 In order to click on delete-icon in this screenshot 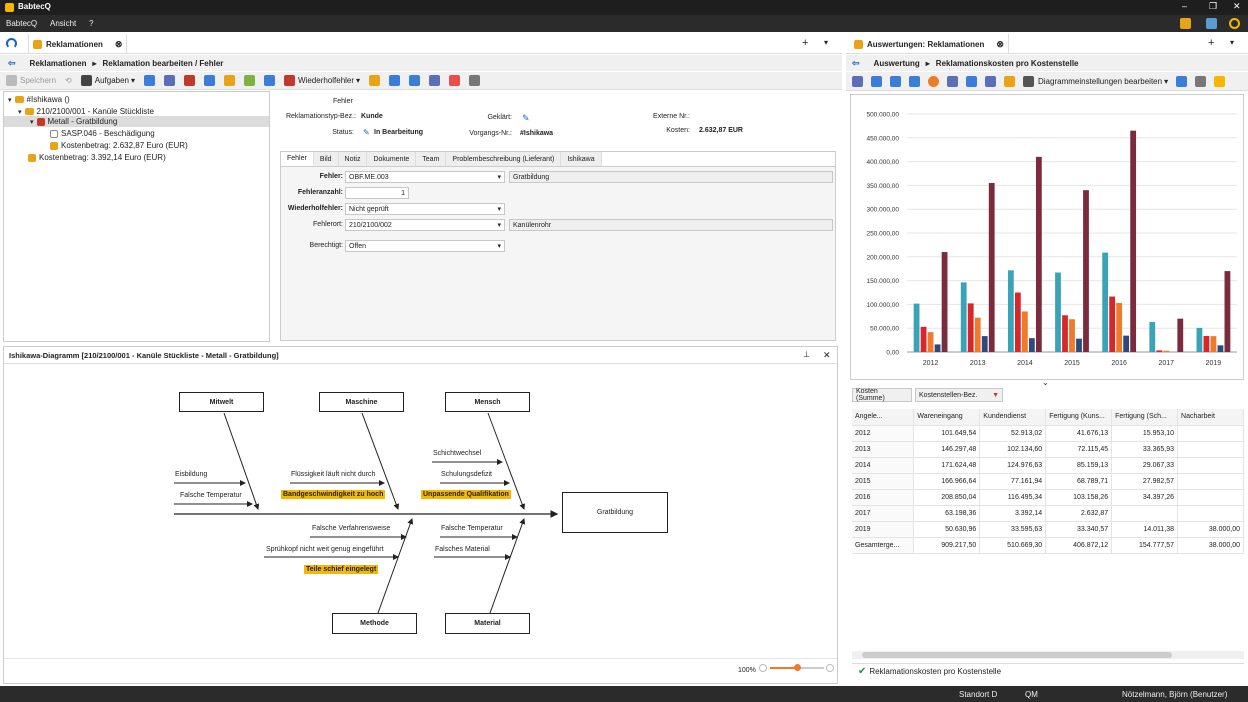, I will do `click(170, 80)`.